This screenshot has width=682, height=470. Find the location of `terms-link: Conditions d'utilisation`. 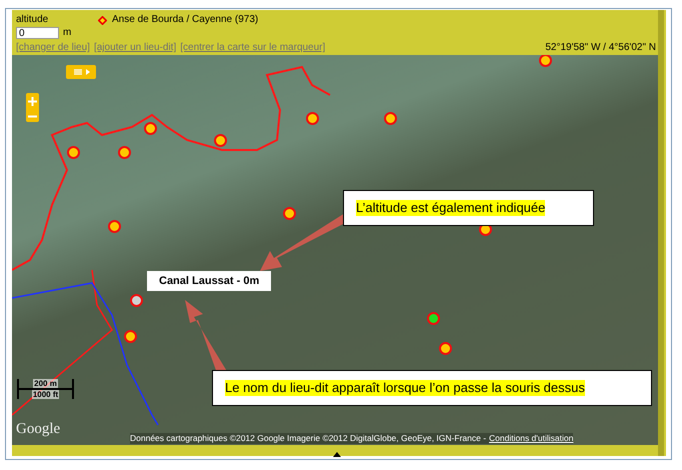

terms-link: Conditions d'utilisation is located at coordinates (531, 438).